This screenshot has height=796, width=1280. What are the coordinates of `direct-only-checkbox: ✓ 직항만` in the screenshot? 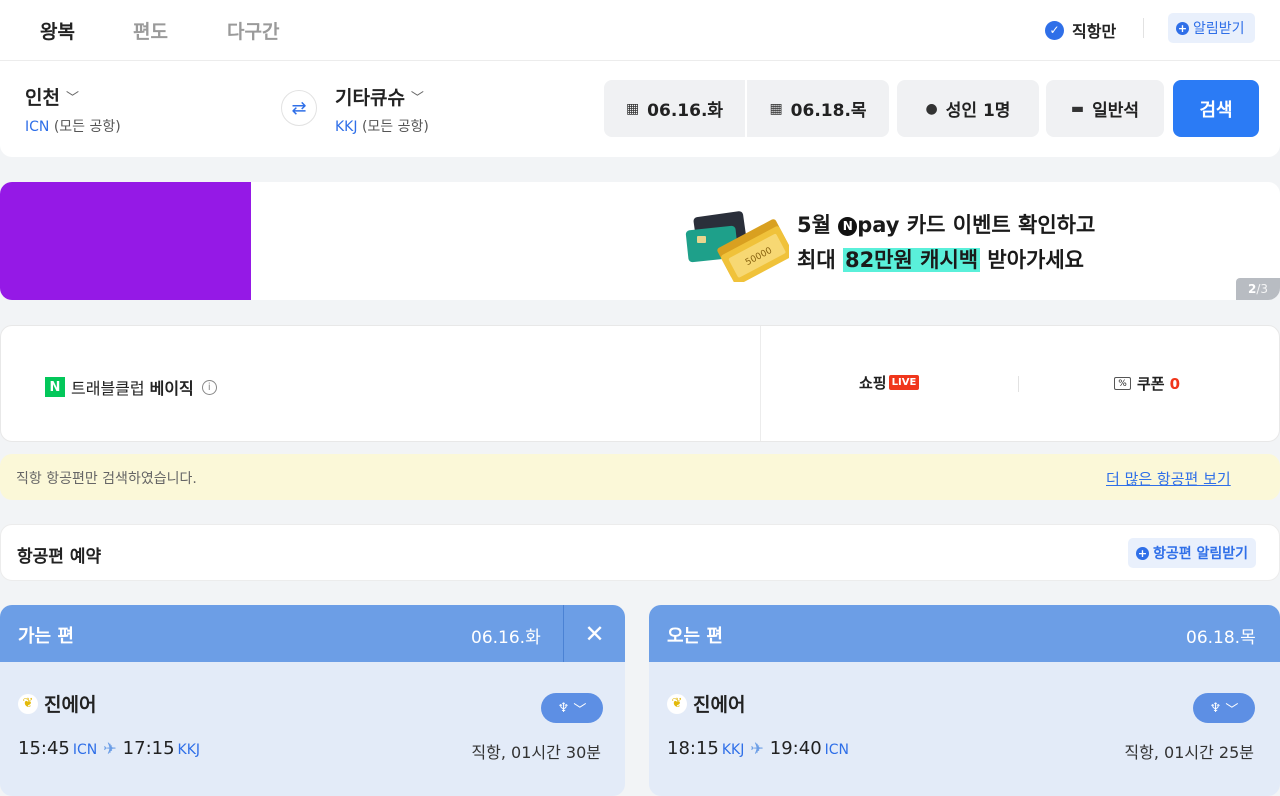 It's located at (1080, 30).